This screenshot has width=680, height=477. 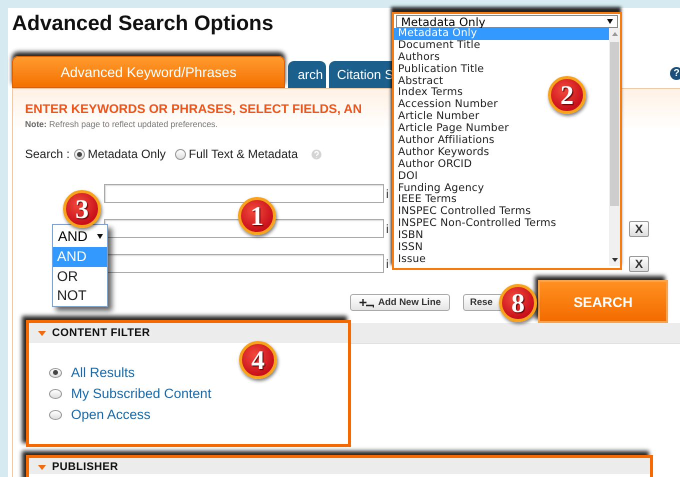 I want to click on help-icon: ?, so click(x=675, y=73).